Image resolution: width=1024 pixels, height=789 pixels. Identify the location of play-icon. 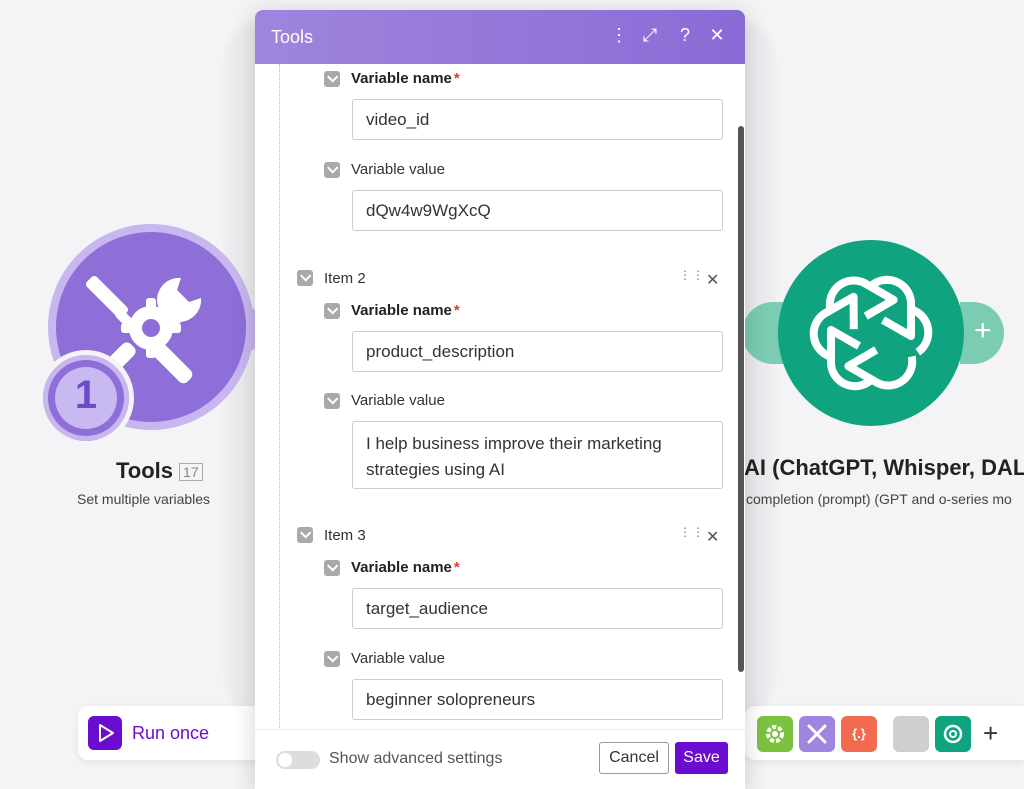
(106, 733).